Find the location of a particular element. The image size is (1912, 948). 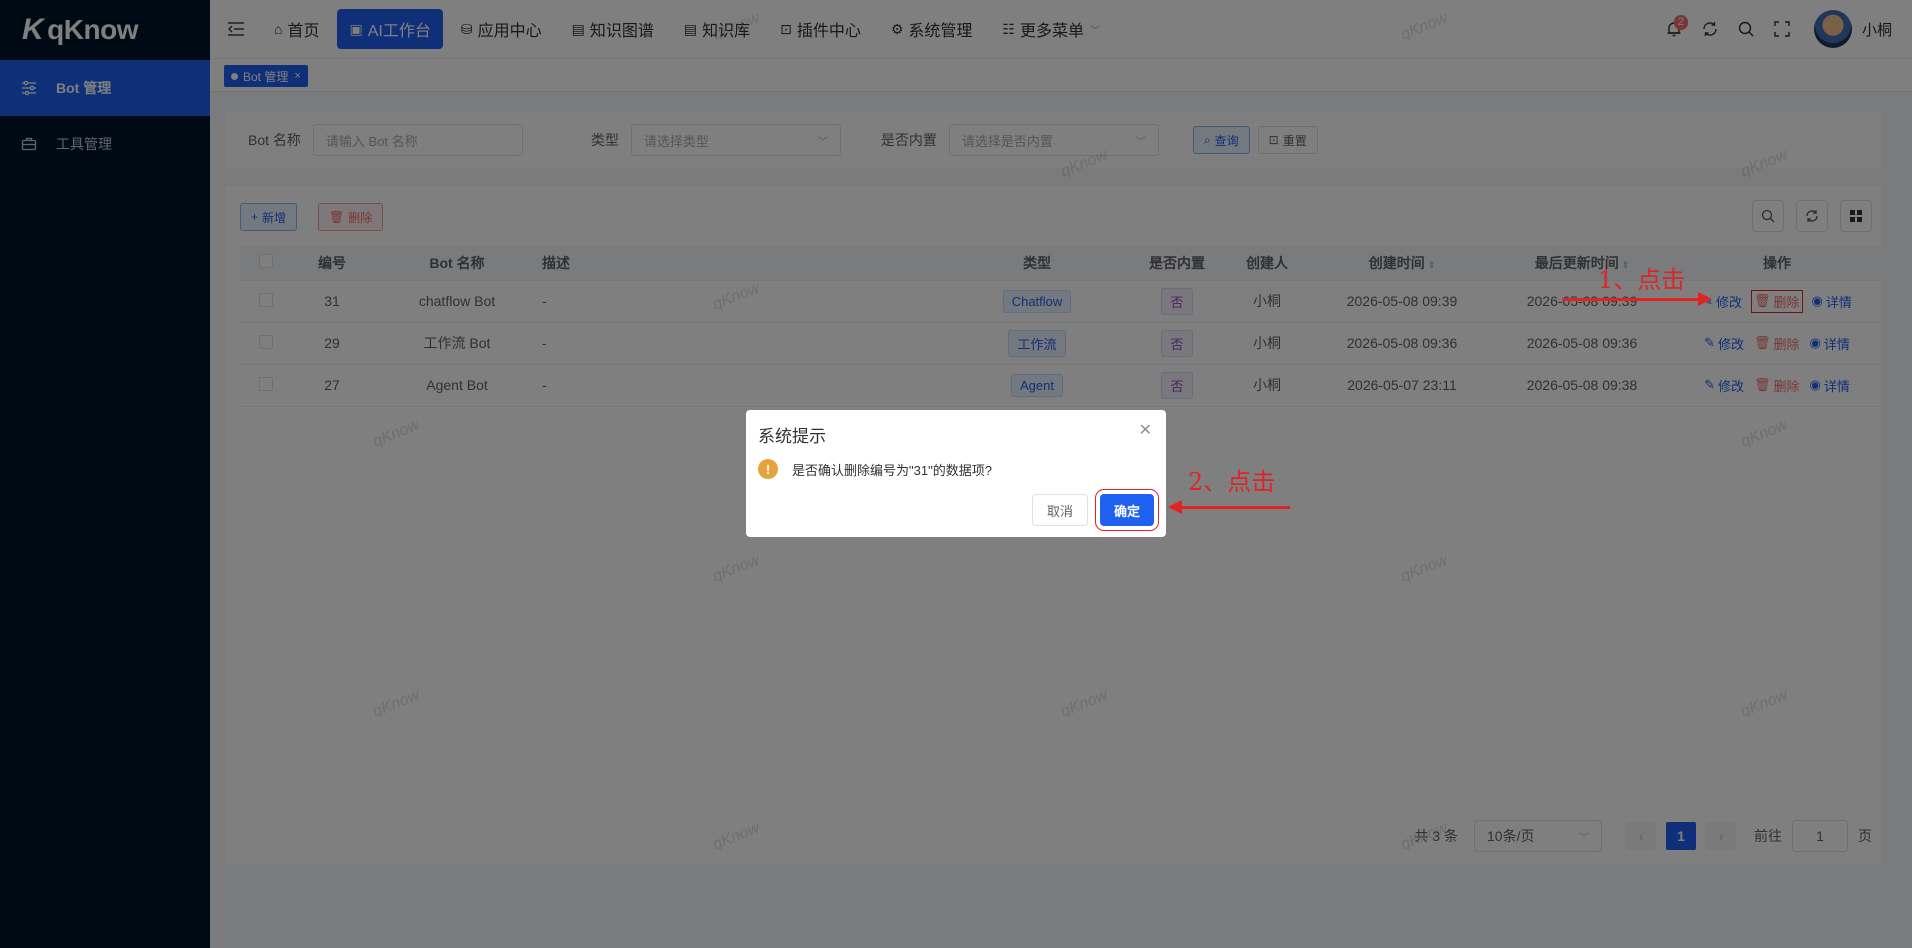

cancel-button: 取消 is located at coordinates (1059, 510).